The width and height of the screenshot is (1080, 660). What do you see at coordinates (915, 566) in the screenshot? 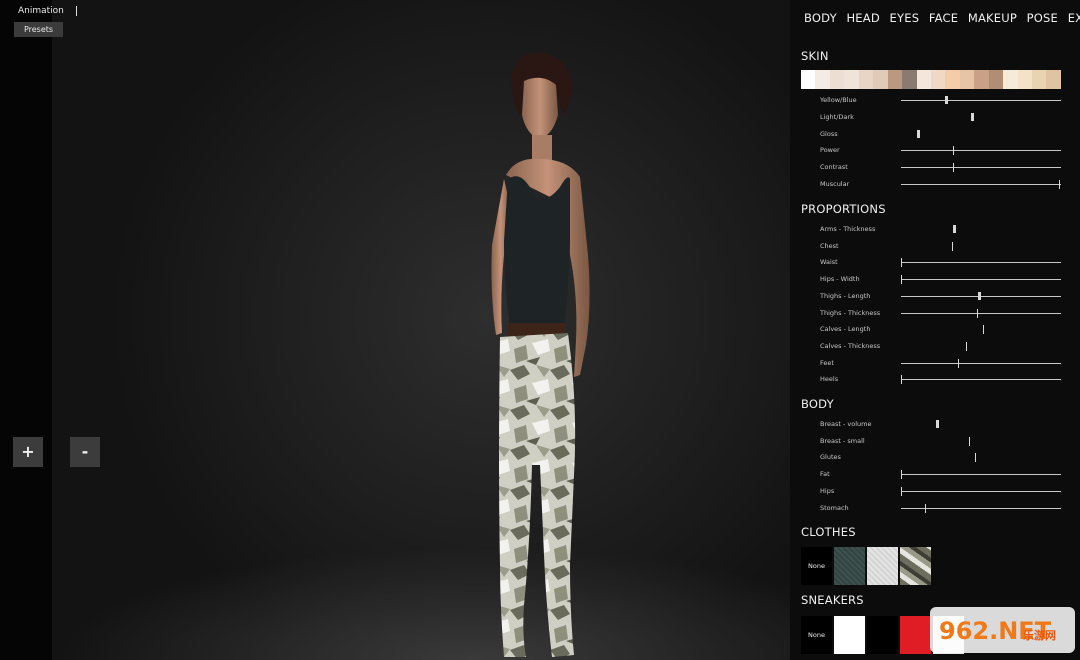
I see `clothes-swatch-camo` at bounding box center [915, 566].